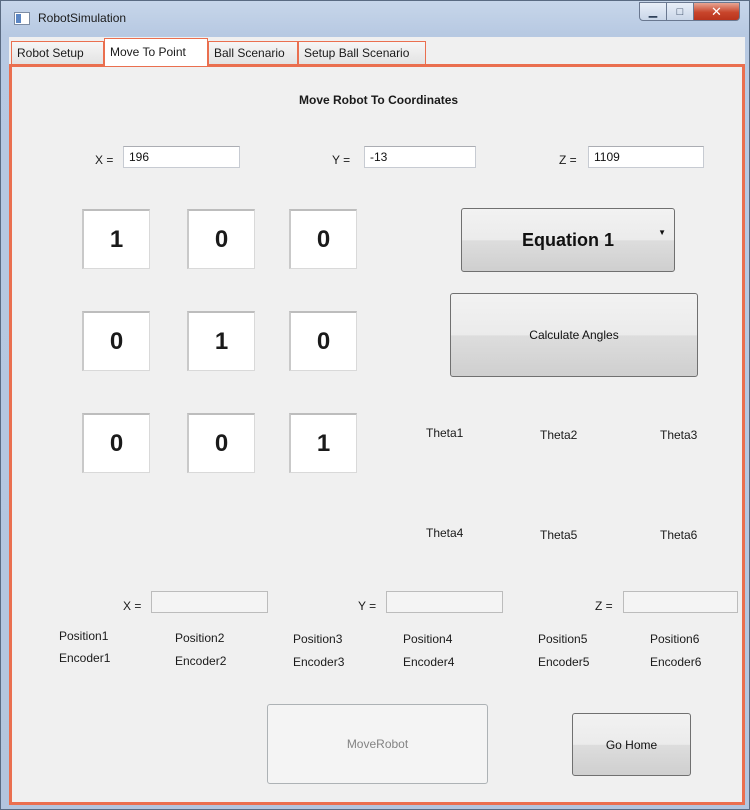 The height and width of the screenshot is (810, 750). Describe the element at coordinates (564, 662) in the screenshot. I see `encoder5-label: Encoder5` at that location.